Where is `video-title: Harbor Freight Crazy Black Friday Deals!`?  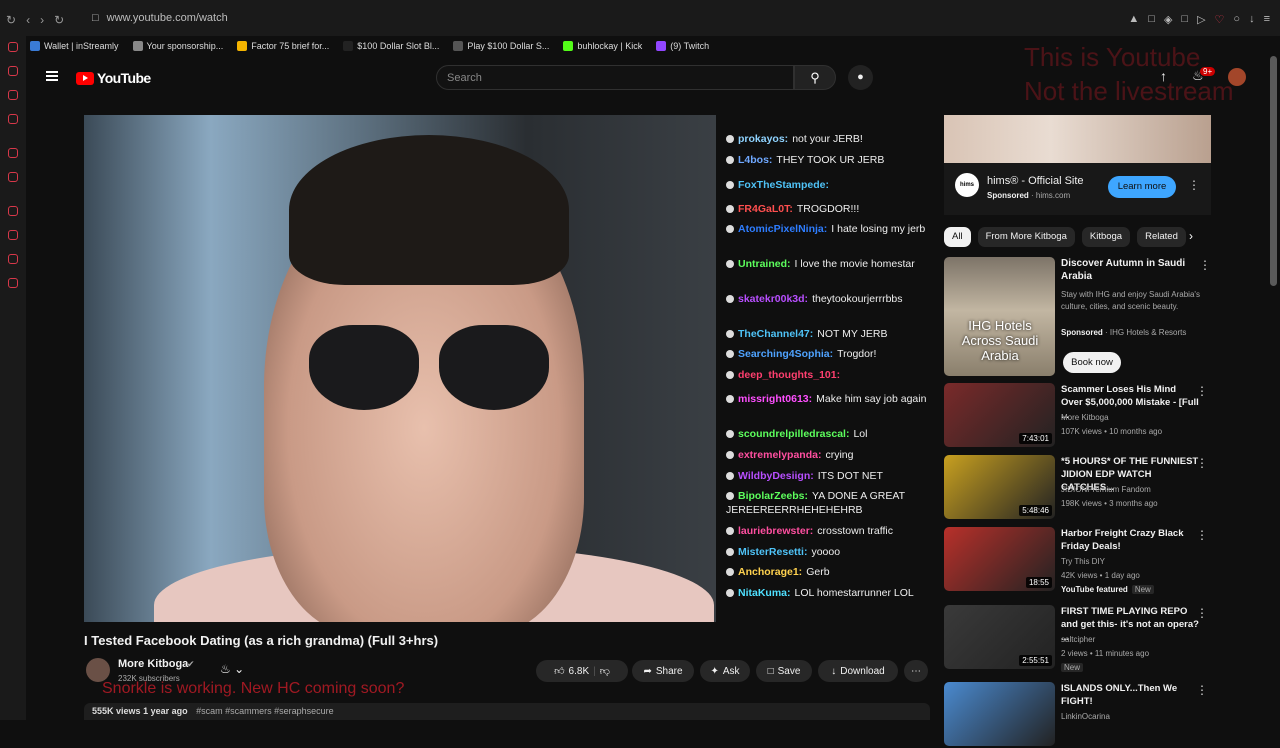
video-title: Harbor Freight Crazy Black Friday Deals! is located at coordinates (1130, 540).